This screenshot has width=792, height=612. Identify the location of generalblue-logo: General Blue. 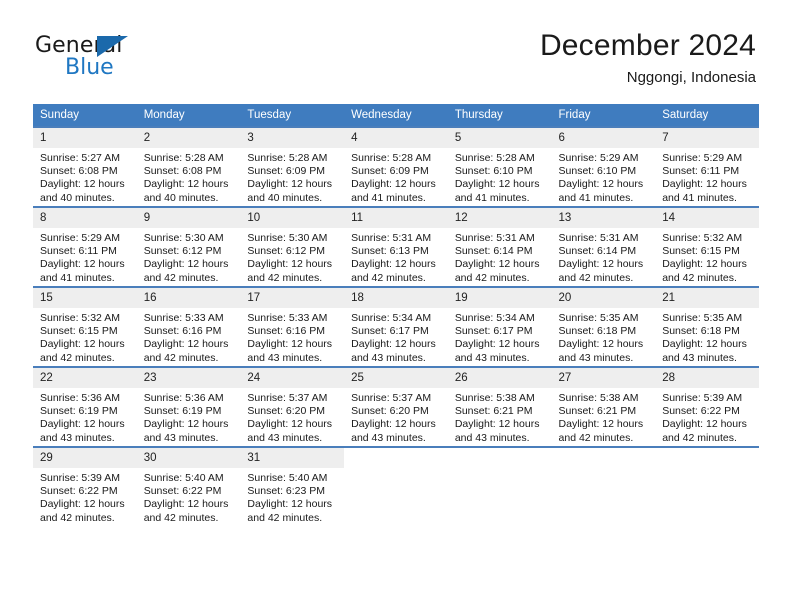
(100, 59).